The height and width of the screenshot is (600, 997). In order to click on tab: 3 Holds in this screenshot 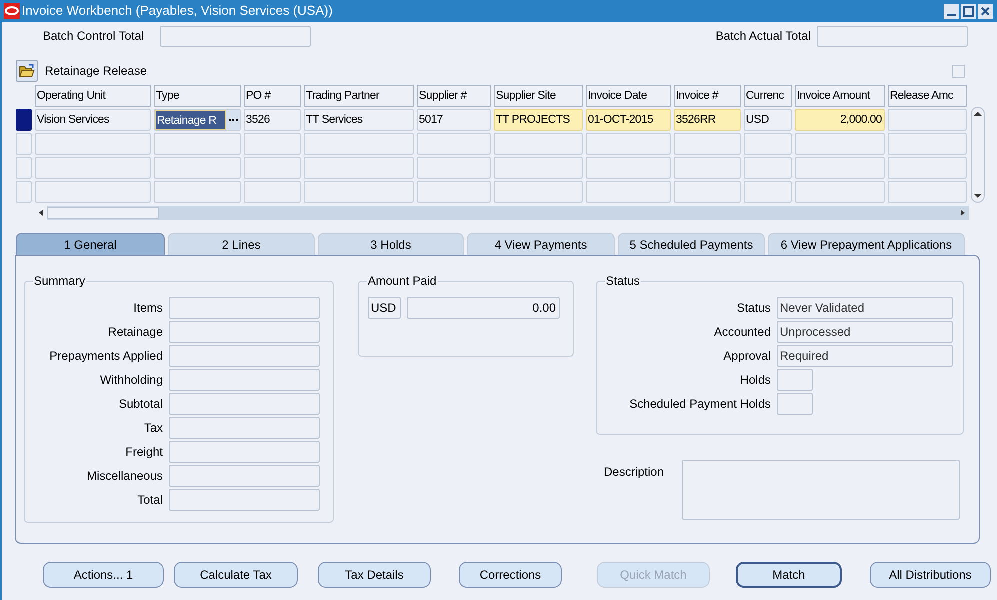, I will do `click(391, 244)`.